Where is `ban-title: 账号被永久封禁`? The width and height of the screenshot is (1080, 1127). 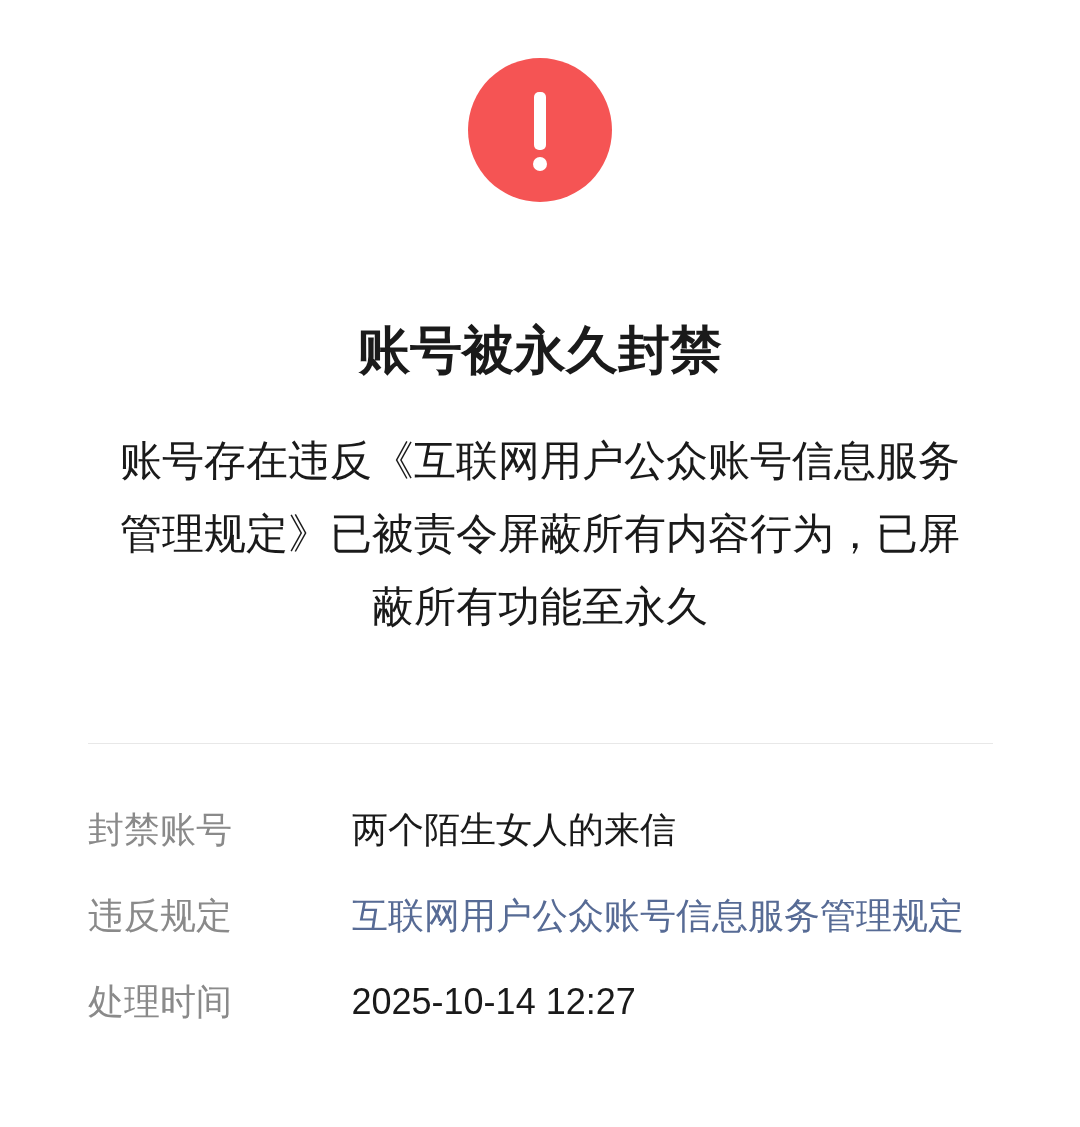
ban-title: 账号被永久封禁 is located at coordinates (540, 350).